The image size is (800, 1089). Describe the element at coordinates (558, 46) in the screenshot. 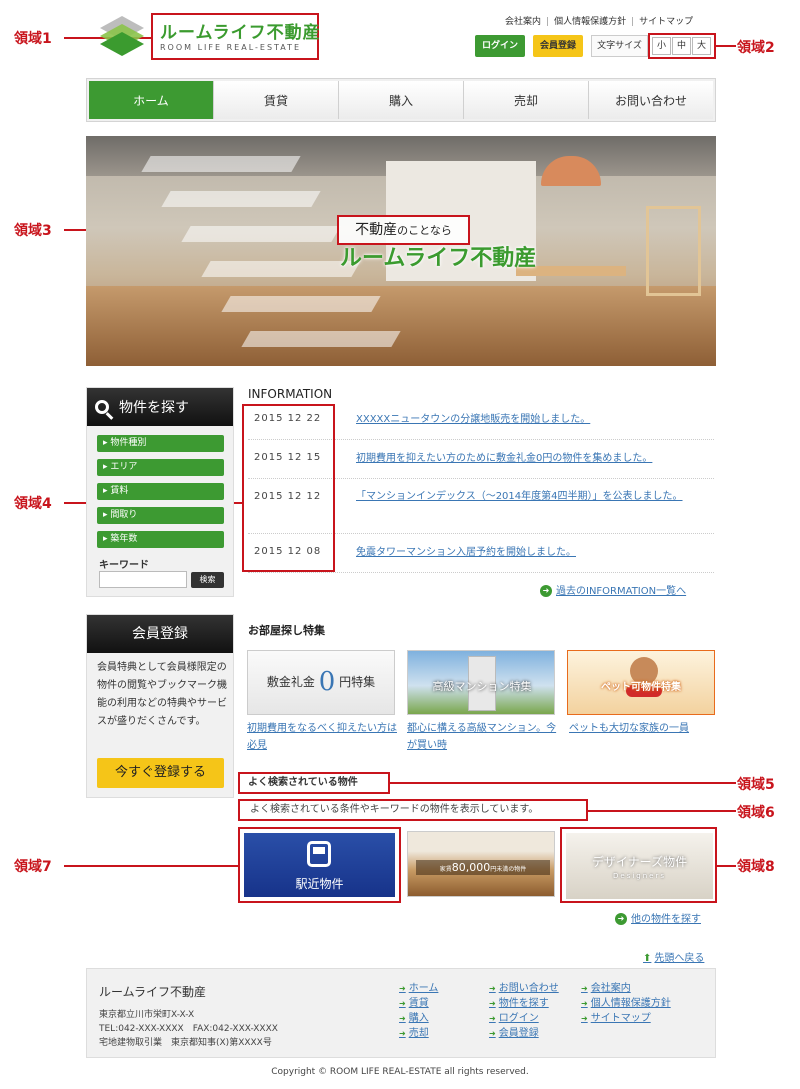

I see `member-register-button: 会員登録` at that location.